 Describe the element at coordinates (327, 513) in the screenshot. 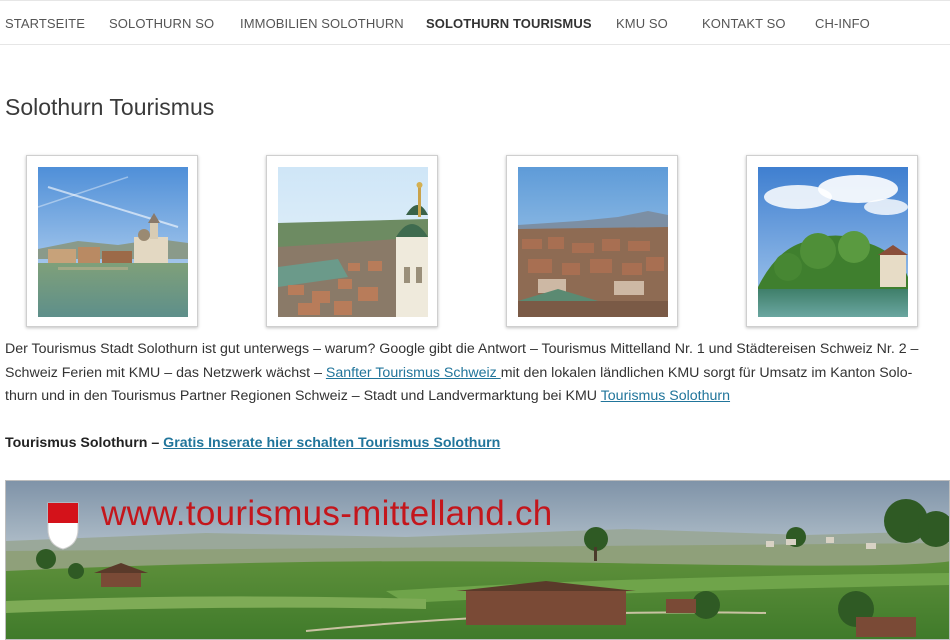

I see `banner-url-text: www.tourismus-mittelland.ch` at that location.